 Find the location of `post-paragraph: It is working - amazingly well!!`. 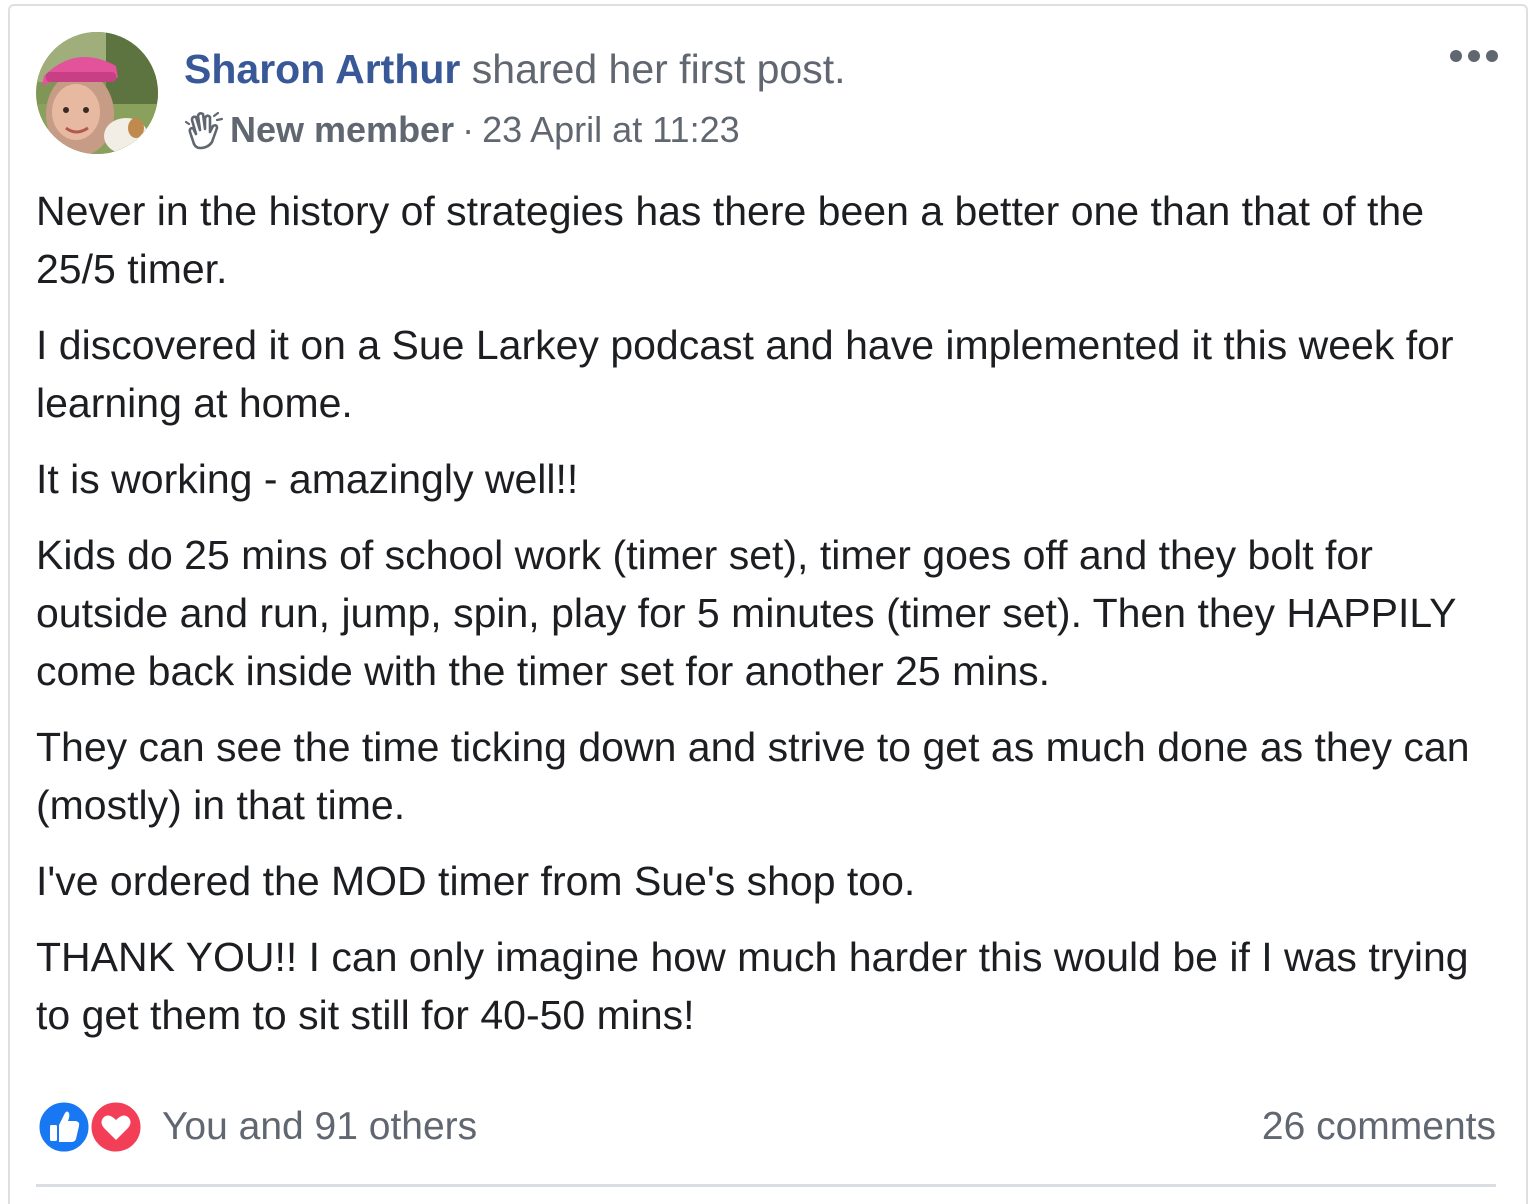

post-paragraph: It is working - amazingly well!! is located at coordinates (307, 479).